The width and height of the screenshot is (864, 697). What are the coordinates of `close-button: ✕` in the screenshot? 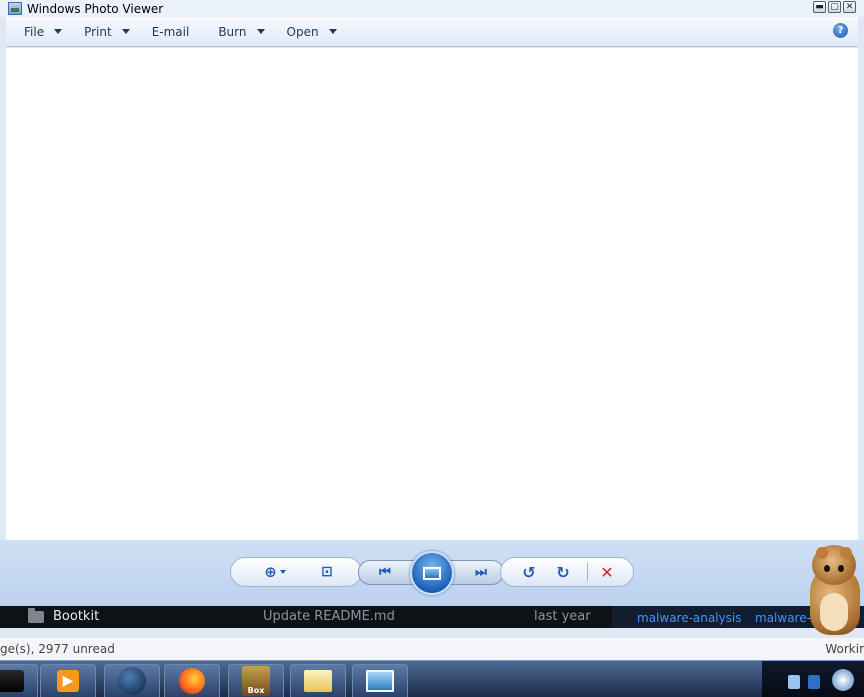 It's located at (849, 7).